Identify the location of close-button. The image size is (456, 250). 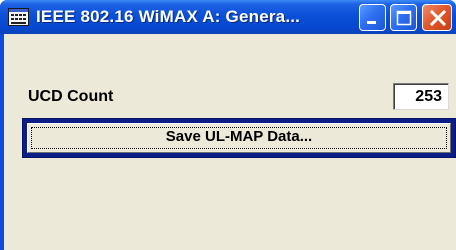
(437, 17).